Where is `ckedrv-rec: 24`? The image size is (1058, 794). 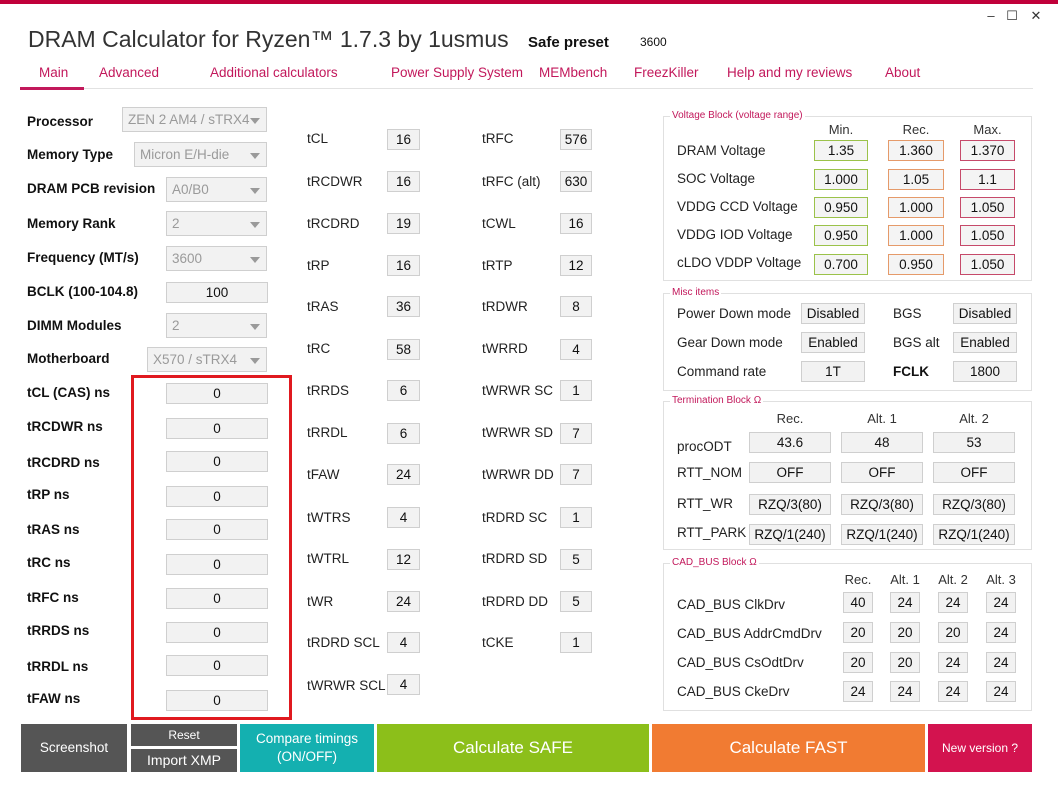
ckedrv-rec: 24 is located at coordinates (858, 691).